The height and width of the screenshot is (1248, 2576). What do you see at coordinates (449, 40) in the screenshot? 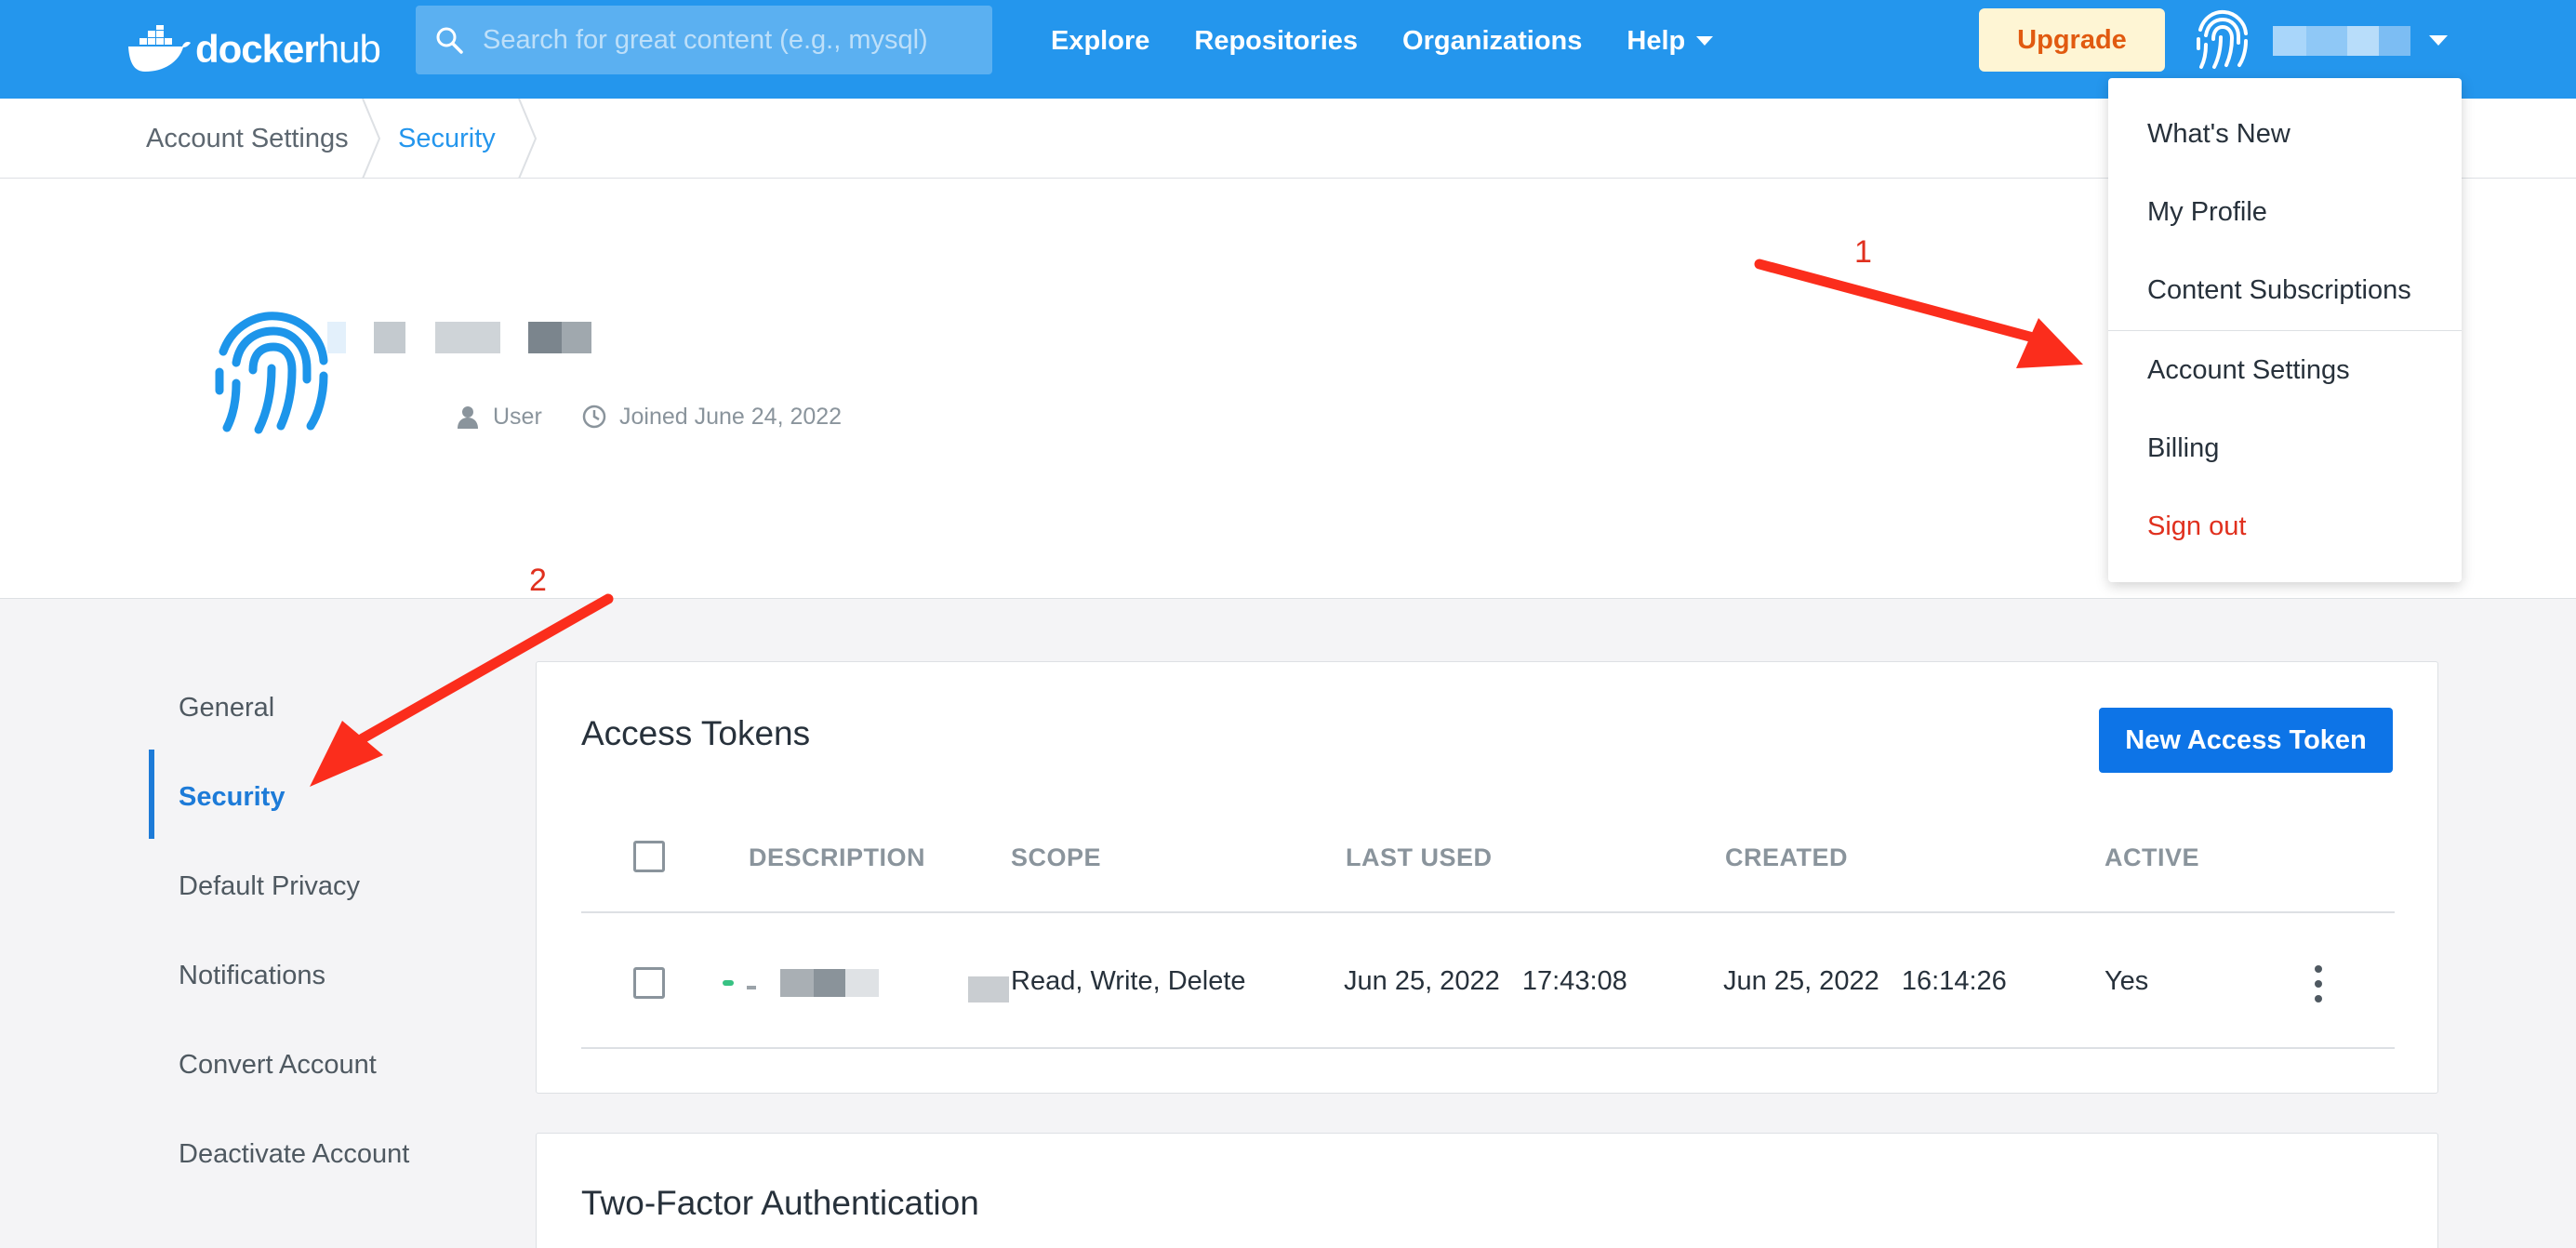
I see `search-icon` at bounding box center [449, 40].